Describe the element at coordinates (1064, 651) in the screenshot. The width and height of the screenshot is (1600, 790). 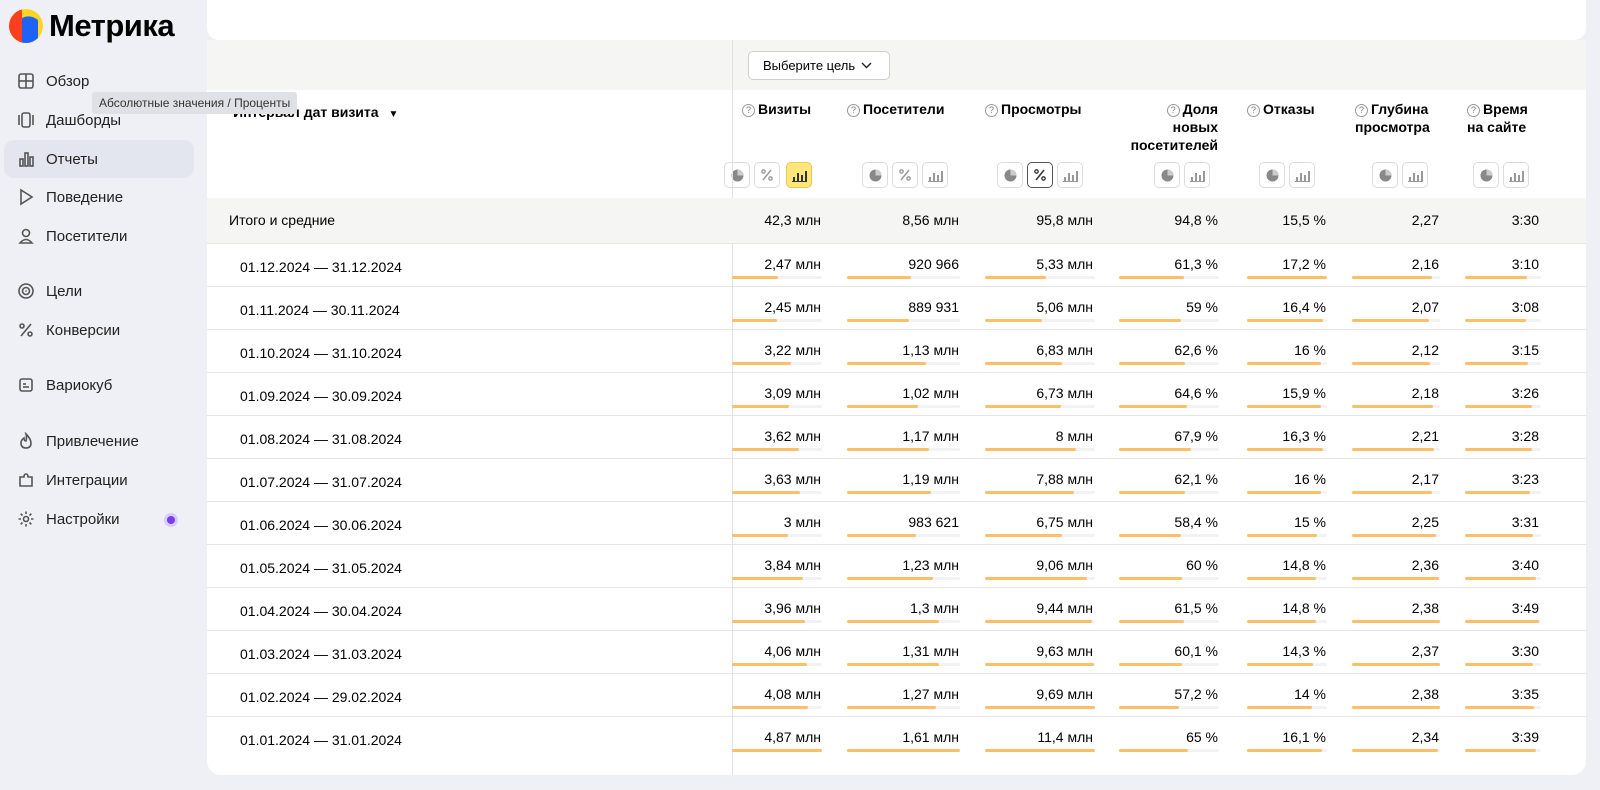
I see `table-cell: 9,63 млн` at that location.